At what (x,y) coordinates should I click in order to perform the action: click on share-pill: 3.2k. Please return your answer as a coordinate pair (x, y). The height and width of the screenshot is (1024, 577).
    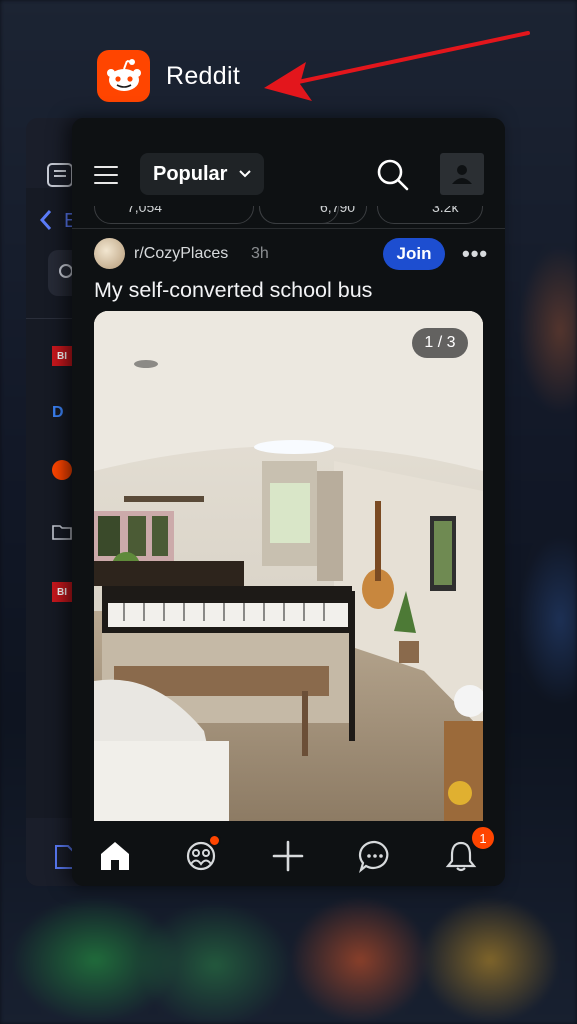
    Looking at the image, I should click on (430, 215).